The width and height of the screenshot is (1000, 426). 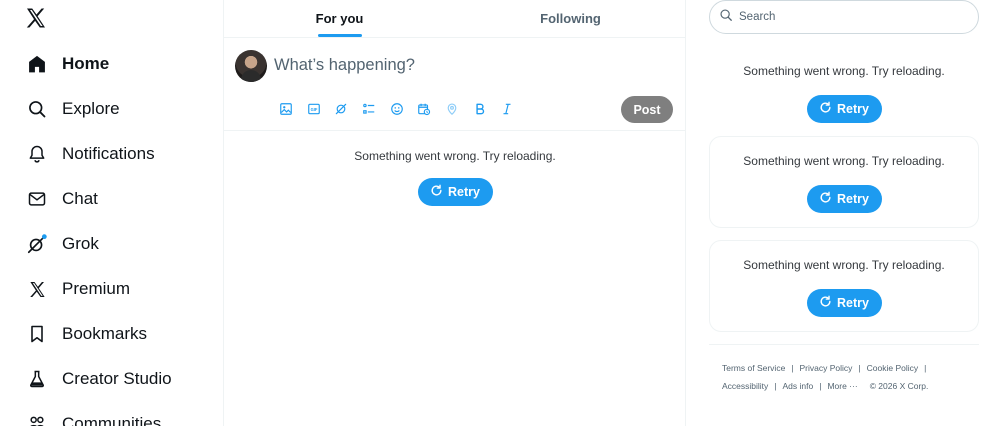 I want to click on footer-link-more: More ···, so click(x=842, y=386).